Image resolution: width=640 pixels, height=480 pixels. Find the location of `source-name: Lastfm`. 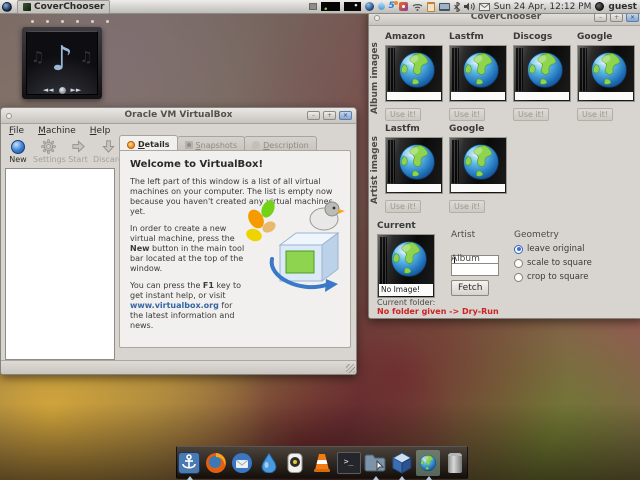

source-name: Lastfm is located at coordinates (402, 129).